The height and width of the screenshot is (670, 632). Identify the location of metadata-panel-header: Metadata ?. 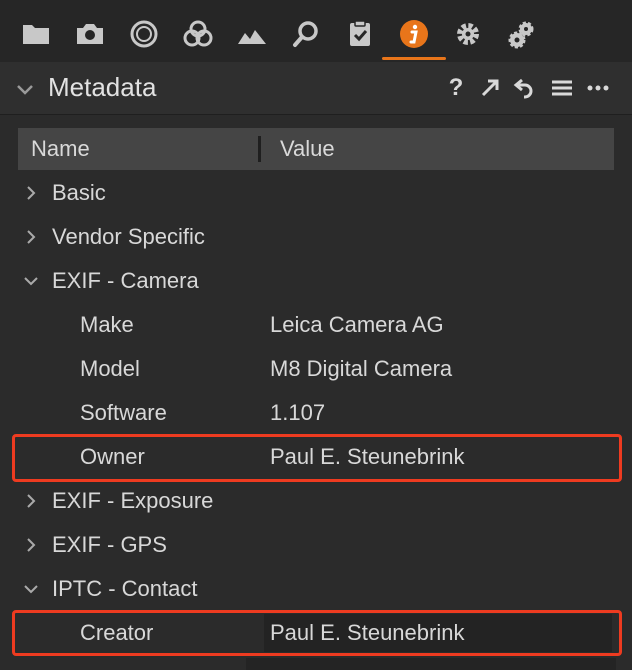
(316, 88).